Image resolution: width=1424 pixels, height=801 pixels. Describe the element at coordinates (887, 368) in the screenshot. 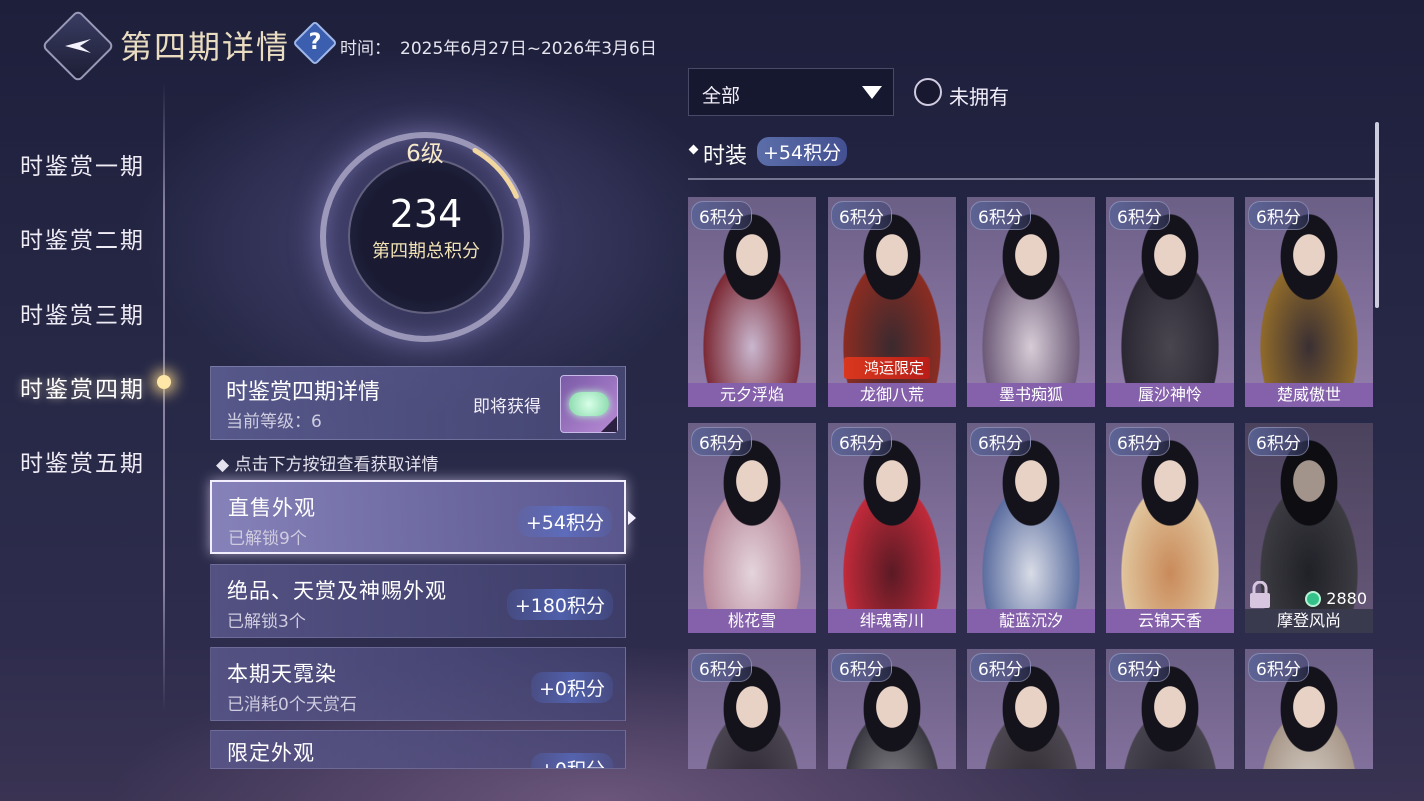

I see `limited-tag: 鸿运限定` at that location.